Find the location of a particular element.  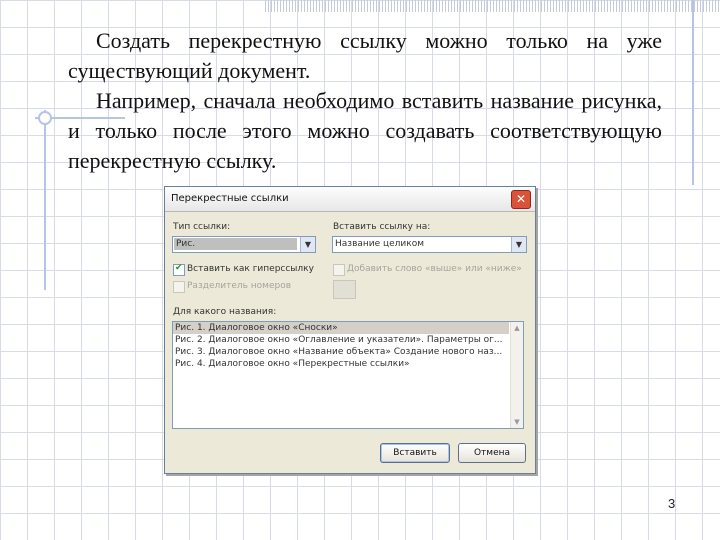

insert-reference-label: Вставить ссылку на: is located at coordinates (382, 227).